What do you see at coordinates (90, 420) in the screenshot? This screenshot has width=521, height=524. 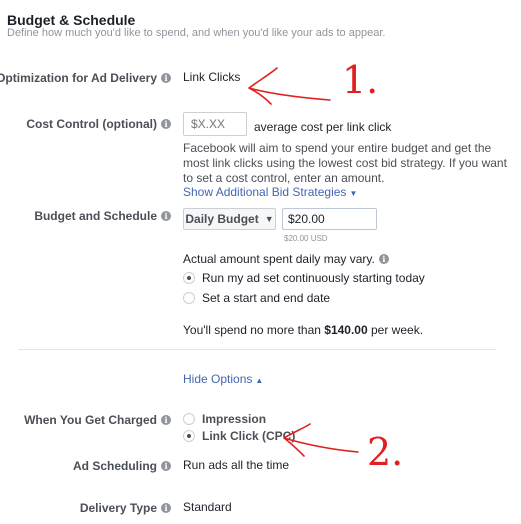 I see `charged-label-text: When You Get Charged` at bounding box center [90, 420].